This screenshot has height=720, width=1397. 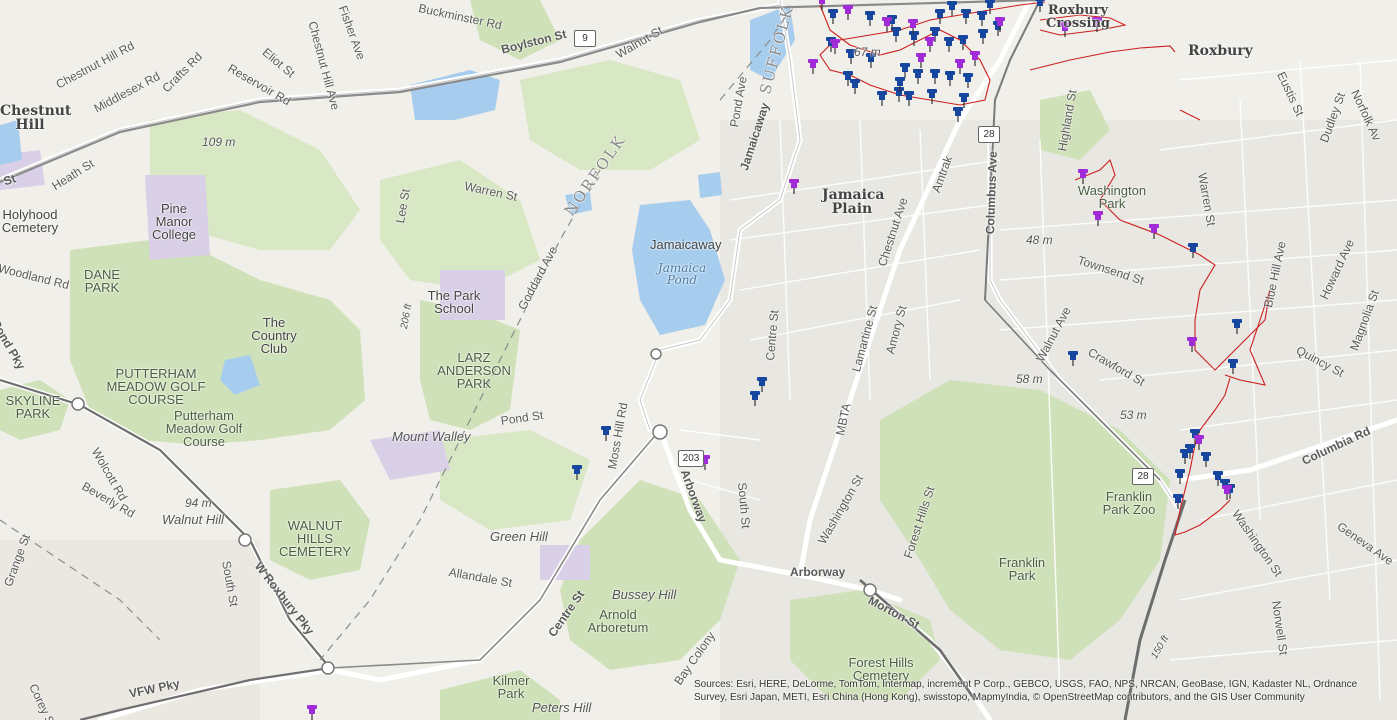 What do you see at coordinates (174, 221) in the screenshot?
I see `place-label: Pine Manor College` at bounding box center [174, 221].